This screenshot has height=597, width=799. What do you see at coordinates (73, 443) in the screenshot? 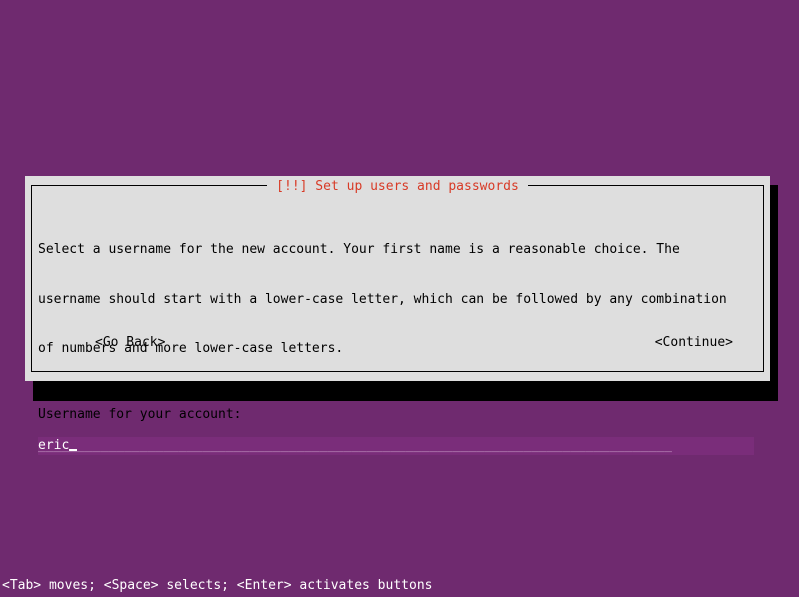
I see `text-cursor` at bounding box center [73, 443].